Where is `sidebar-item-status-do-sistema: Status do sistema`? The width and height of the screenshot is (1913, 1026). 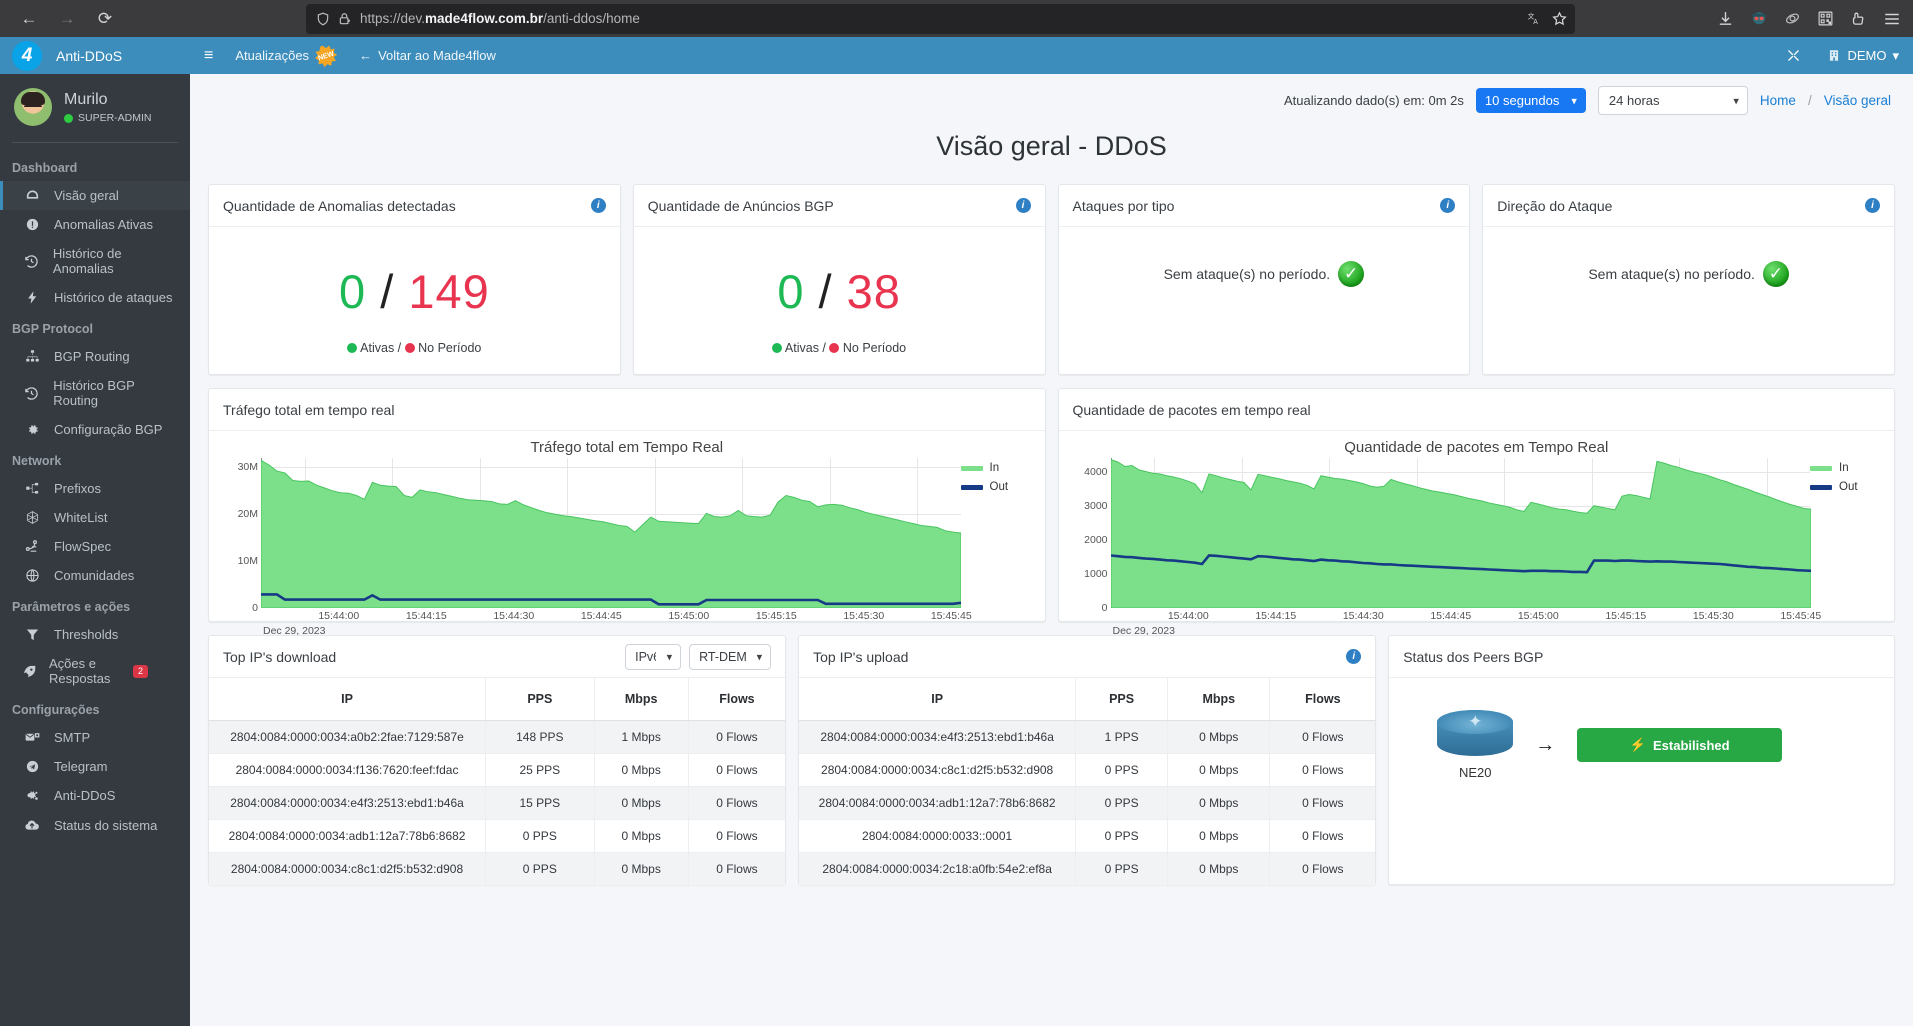 sidebar-item-status-do-sistema: Status do sistema is located at coordinates (95, 825).